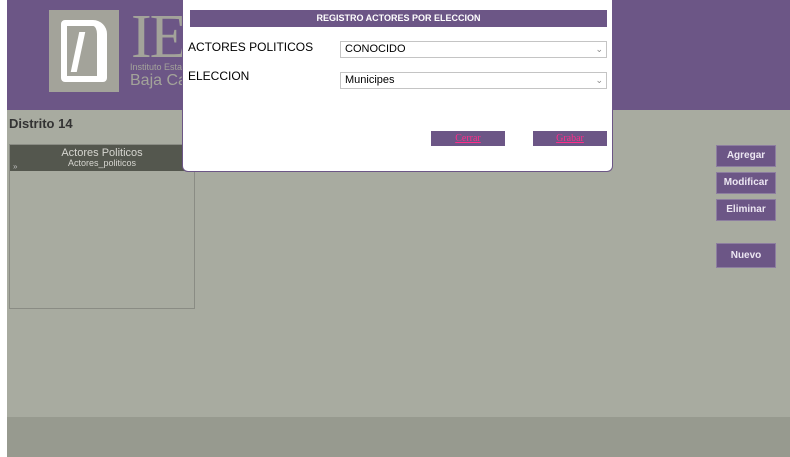  Describe the element at coordinates (746, 156) in the screenshot. I see `agregar-button: Agregar` at that location.